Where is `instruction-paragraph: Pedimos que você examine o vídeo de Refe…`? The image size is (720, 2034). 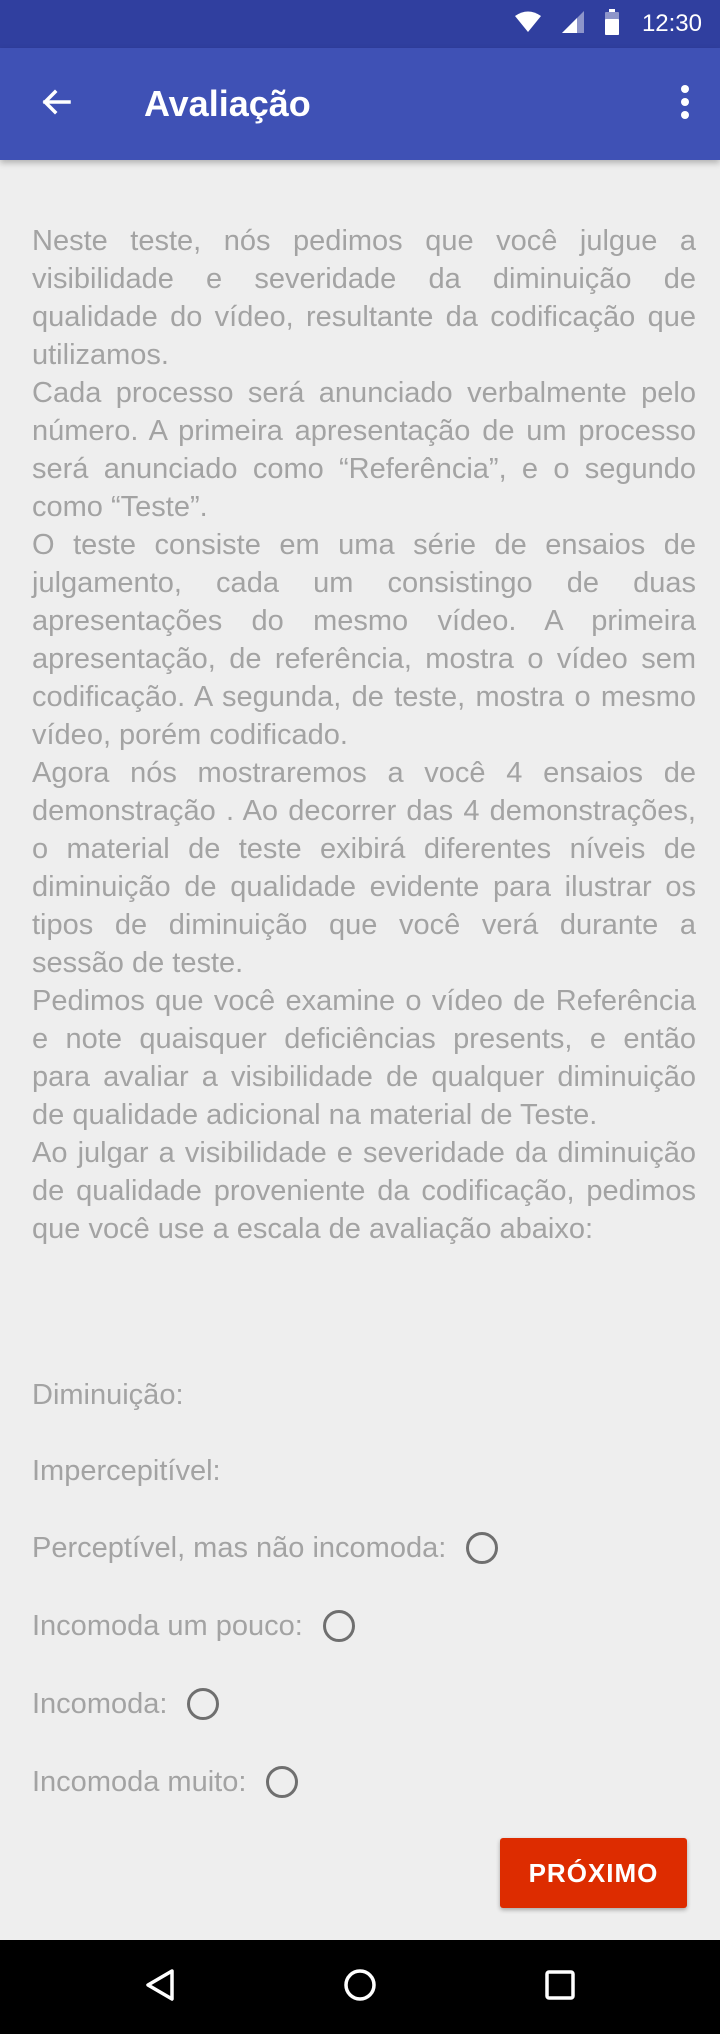
instruction-paragraph: Pedimos que você examine o vídeo de Refe… is located at coordinates (364, 1058).